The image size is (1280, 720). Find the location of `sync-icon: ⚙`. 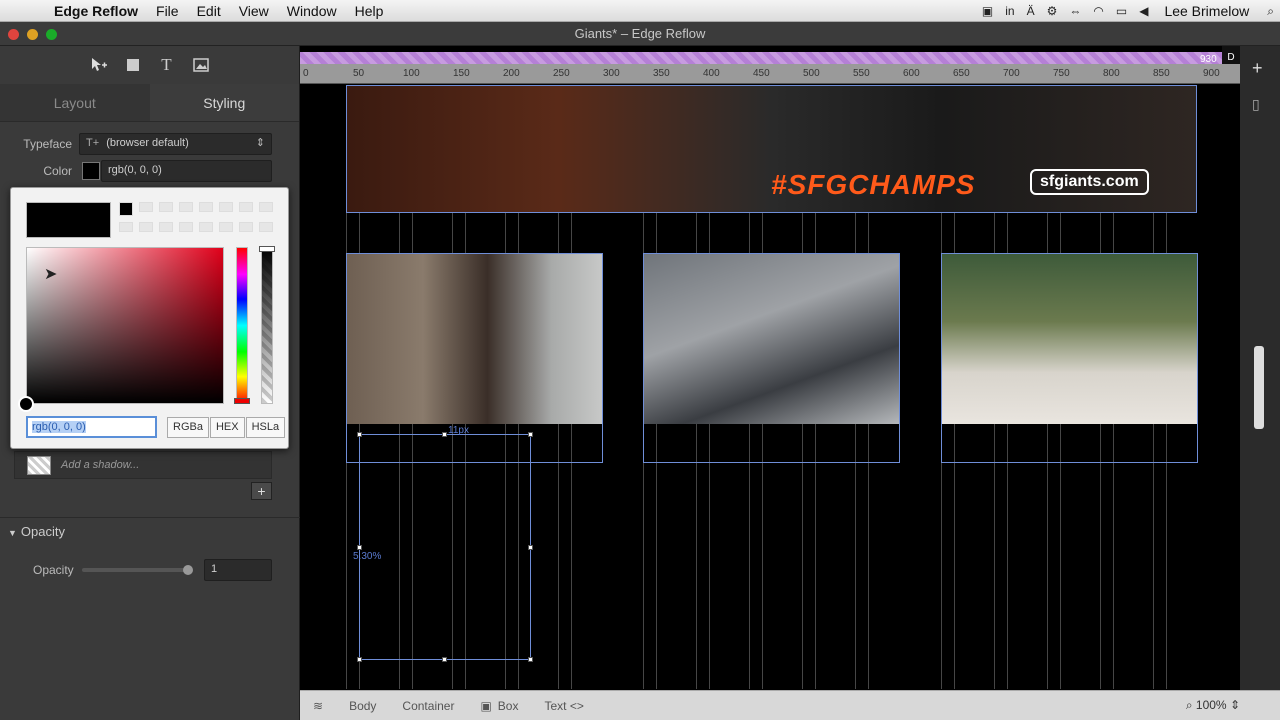

sync-icon: ⚙ is located at coordinates (1052, 11).